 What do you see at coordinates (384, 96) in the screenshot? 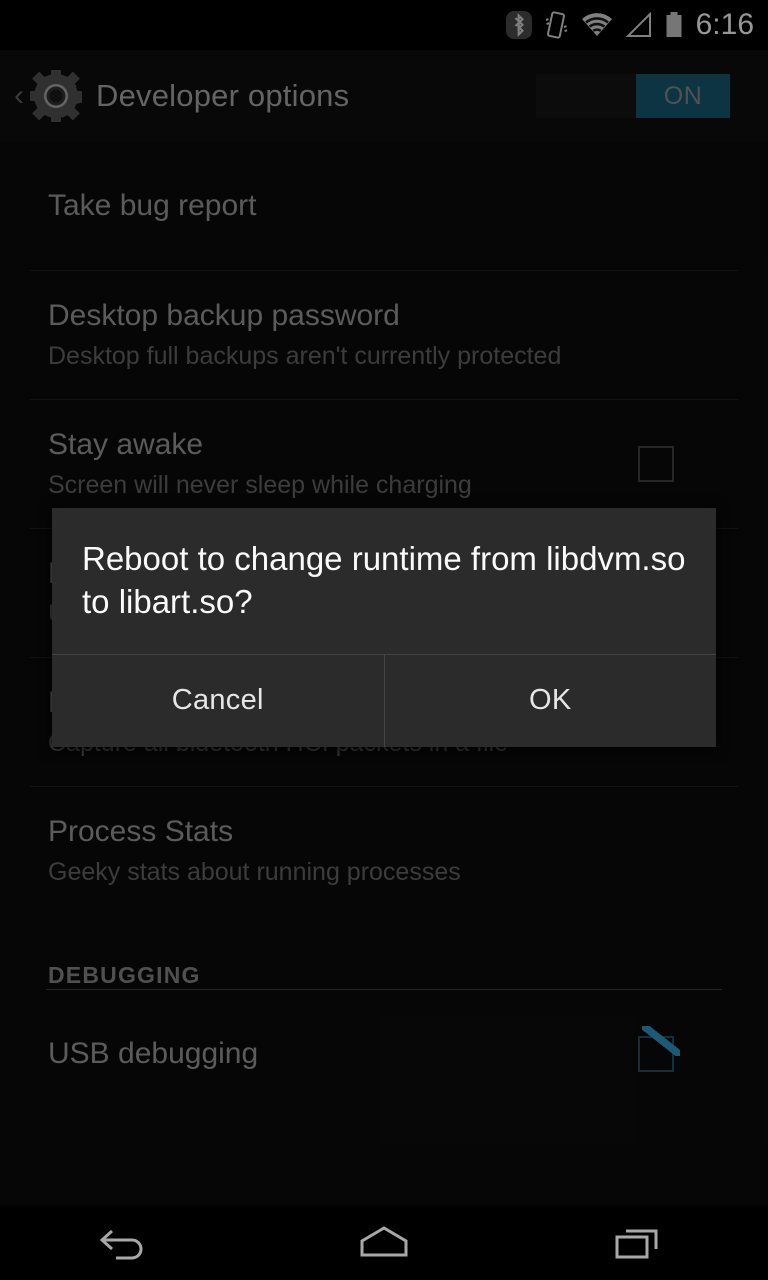
I see `action-bar: ‹ Developer options ON` at bounding box center [384, 96].